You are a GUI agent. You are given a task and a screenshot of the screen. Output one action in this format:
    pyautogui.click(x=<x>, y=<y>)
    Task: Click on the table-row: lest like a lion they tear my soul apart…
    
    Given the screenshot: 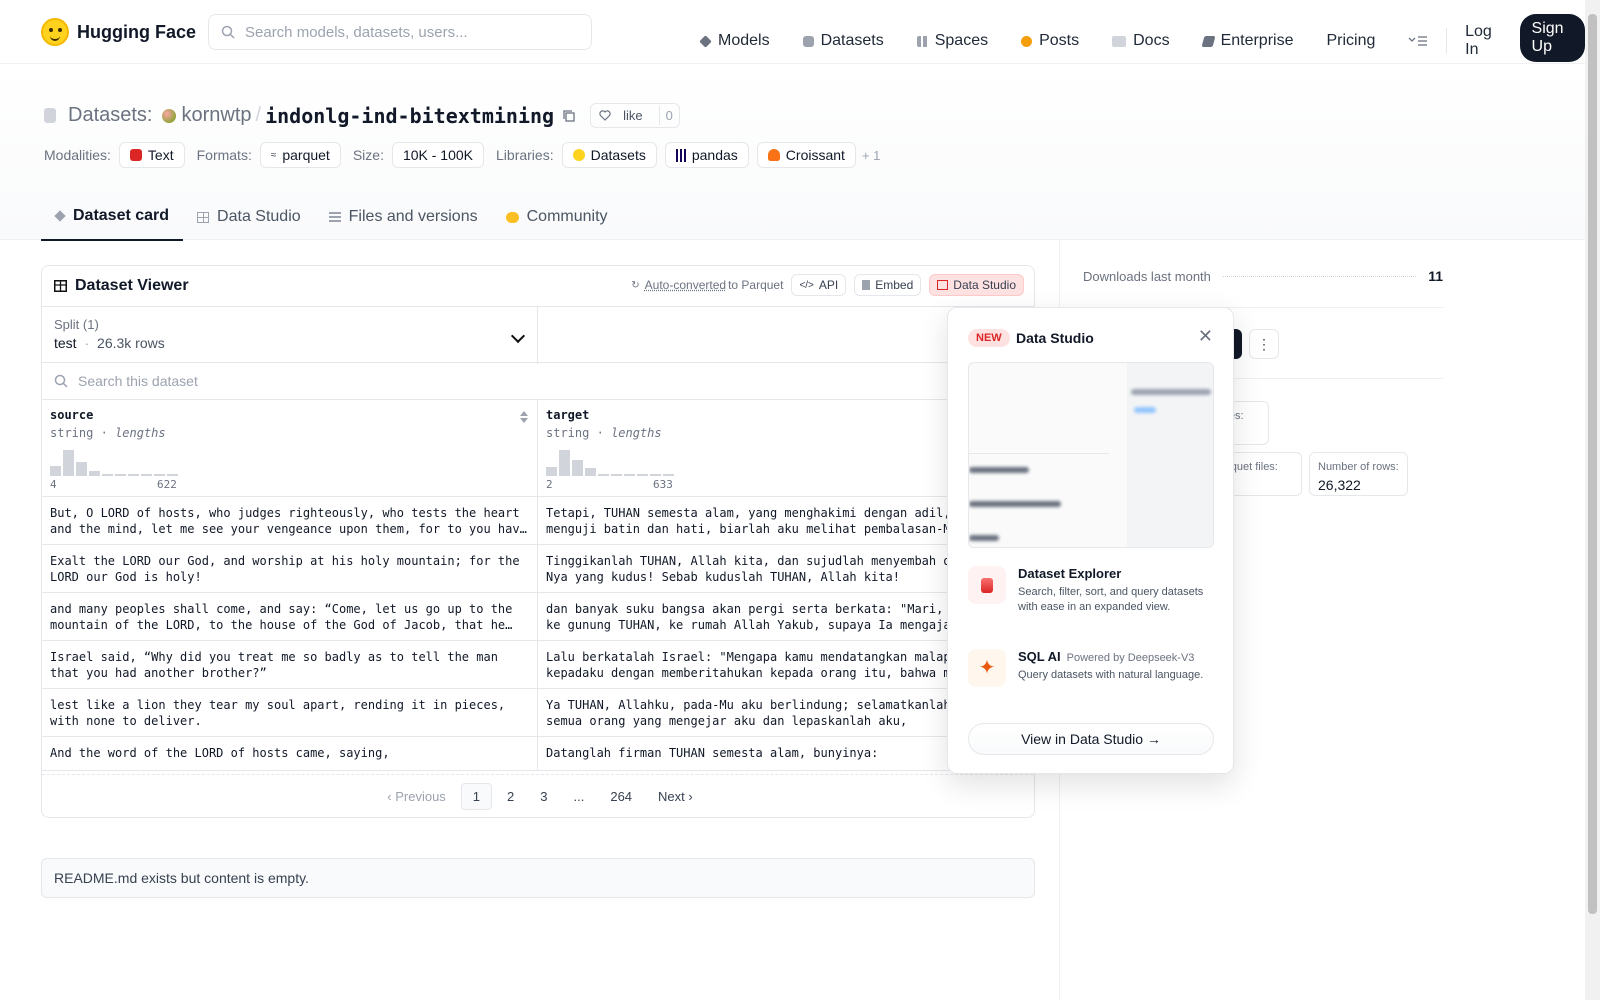 What is the action you would take?
    pyautogui.click(x=538, y=713)
    